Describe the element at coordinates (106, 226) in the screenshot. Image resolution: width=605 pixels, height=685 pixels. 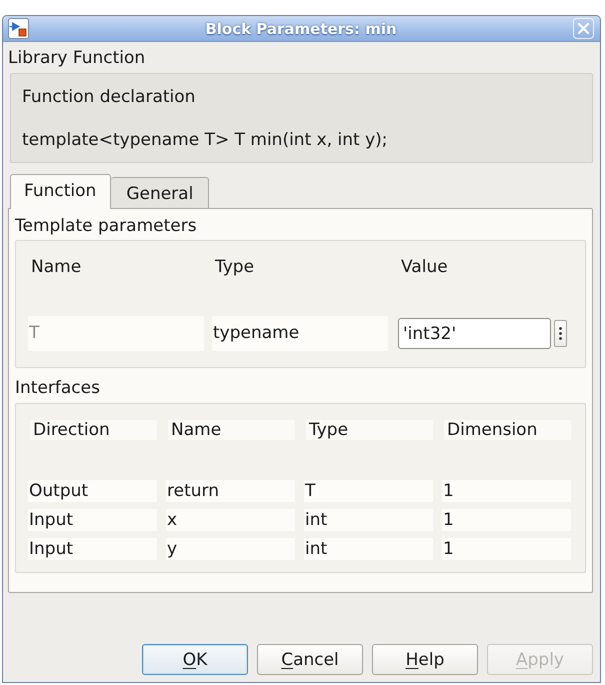
I see `group-label: Template parameters` at that location.